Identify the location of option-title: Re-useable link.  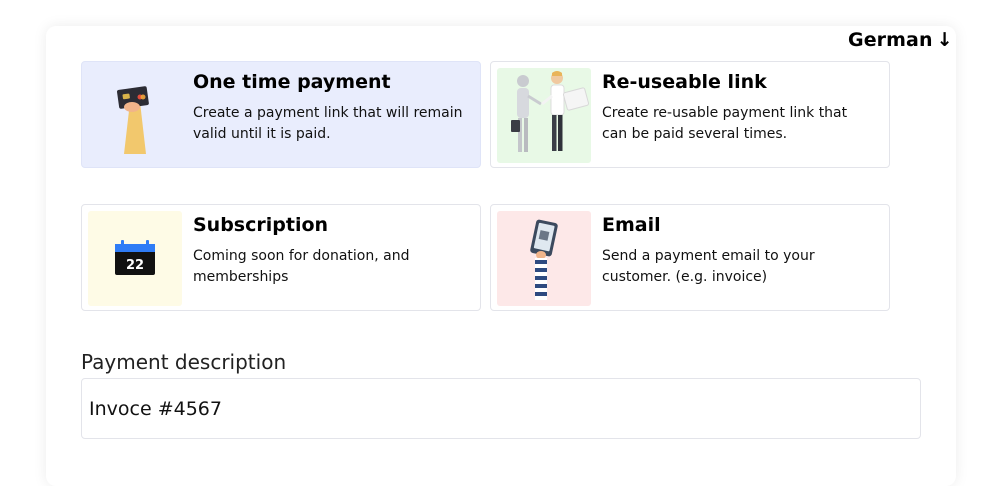
(684, 82).